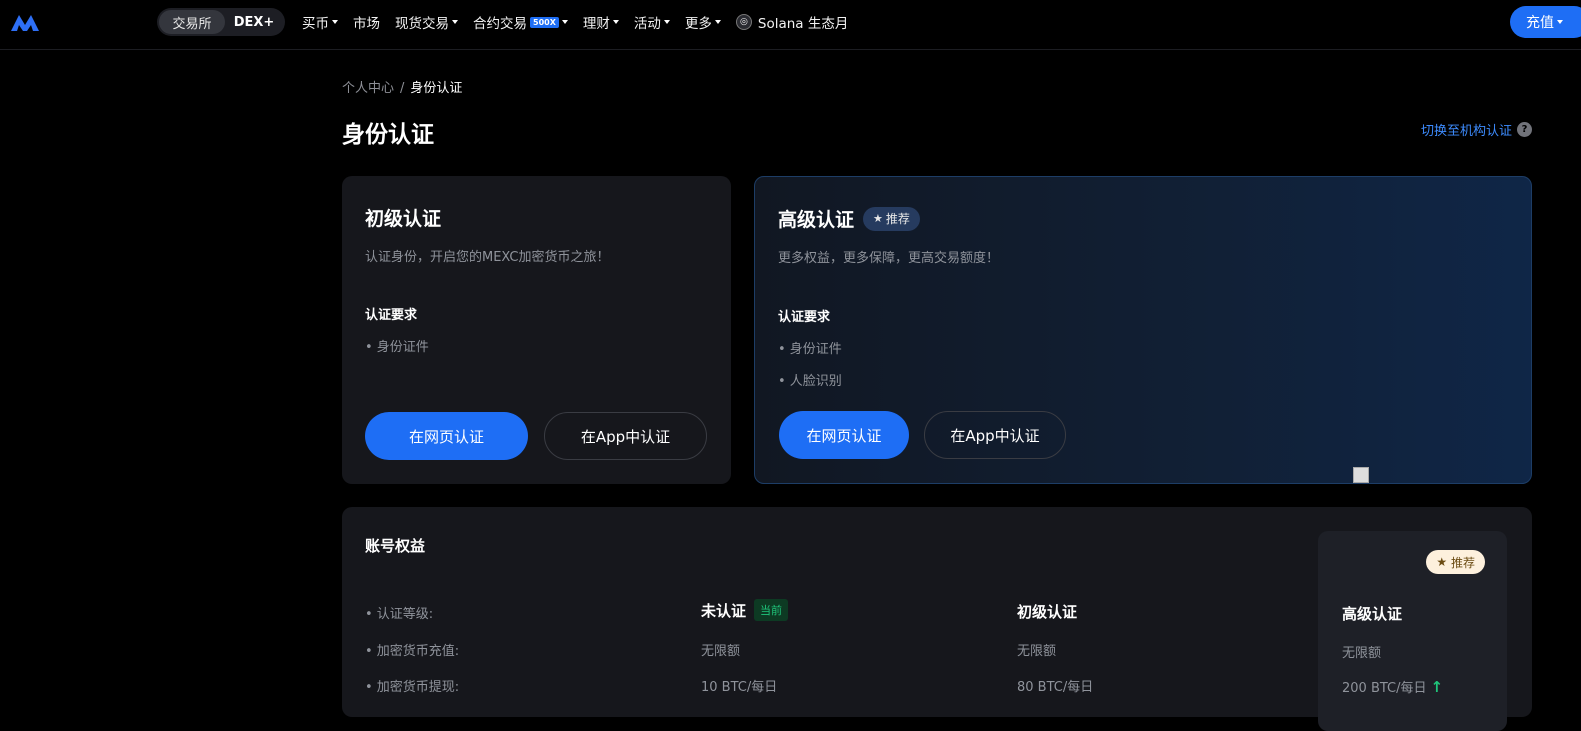 This screenshot has width=1581, height=731. What do you see at coordinates (721, 651) in the screenshot?
I see `unverified-deposit: 无限额` at bounding box center [721, 651].